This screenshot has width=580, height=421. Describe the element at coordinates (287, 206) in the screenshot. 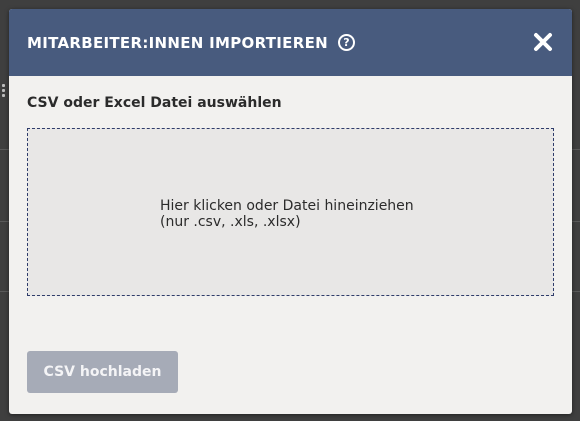

I see `dropzone-instruction-line: Hier klicken oder Datei hineinziehen` at that location.